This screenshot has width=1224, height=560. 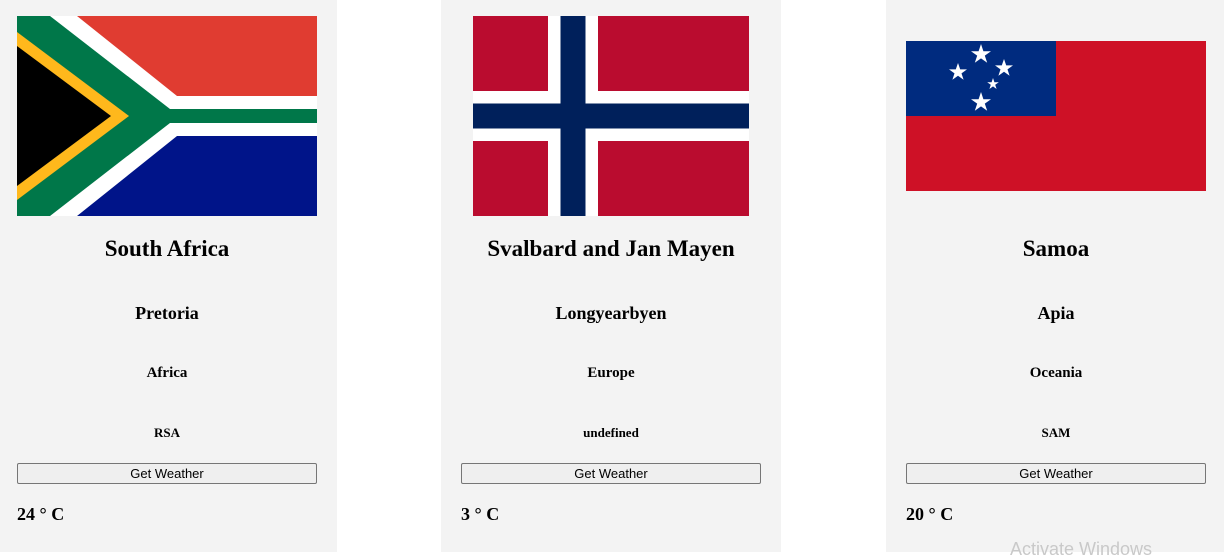 What do you see at coordinates (480, 514) in the screenshot?
I see `temperature-value: 3 ° C` at bounding box center [480, 514].